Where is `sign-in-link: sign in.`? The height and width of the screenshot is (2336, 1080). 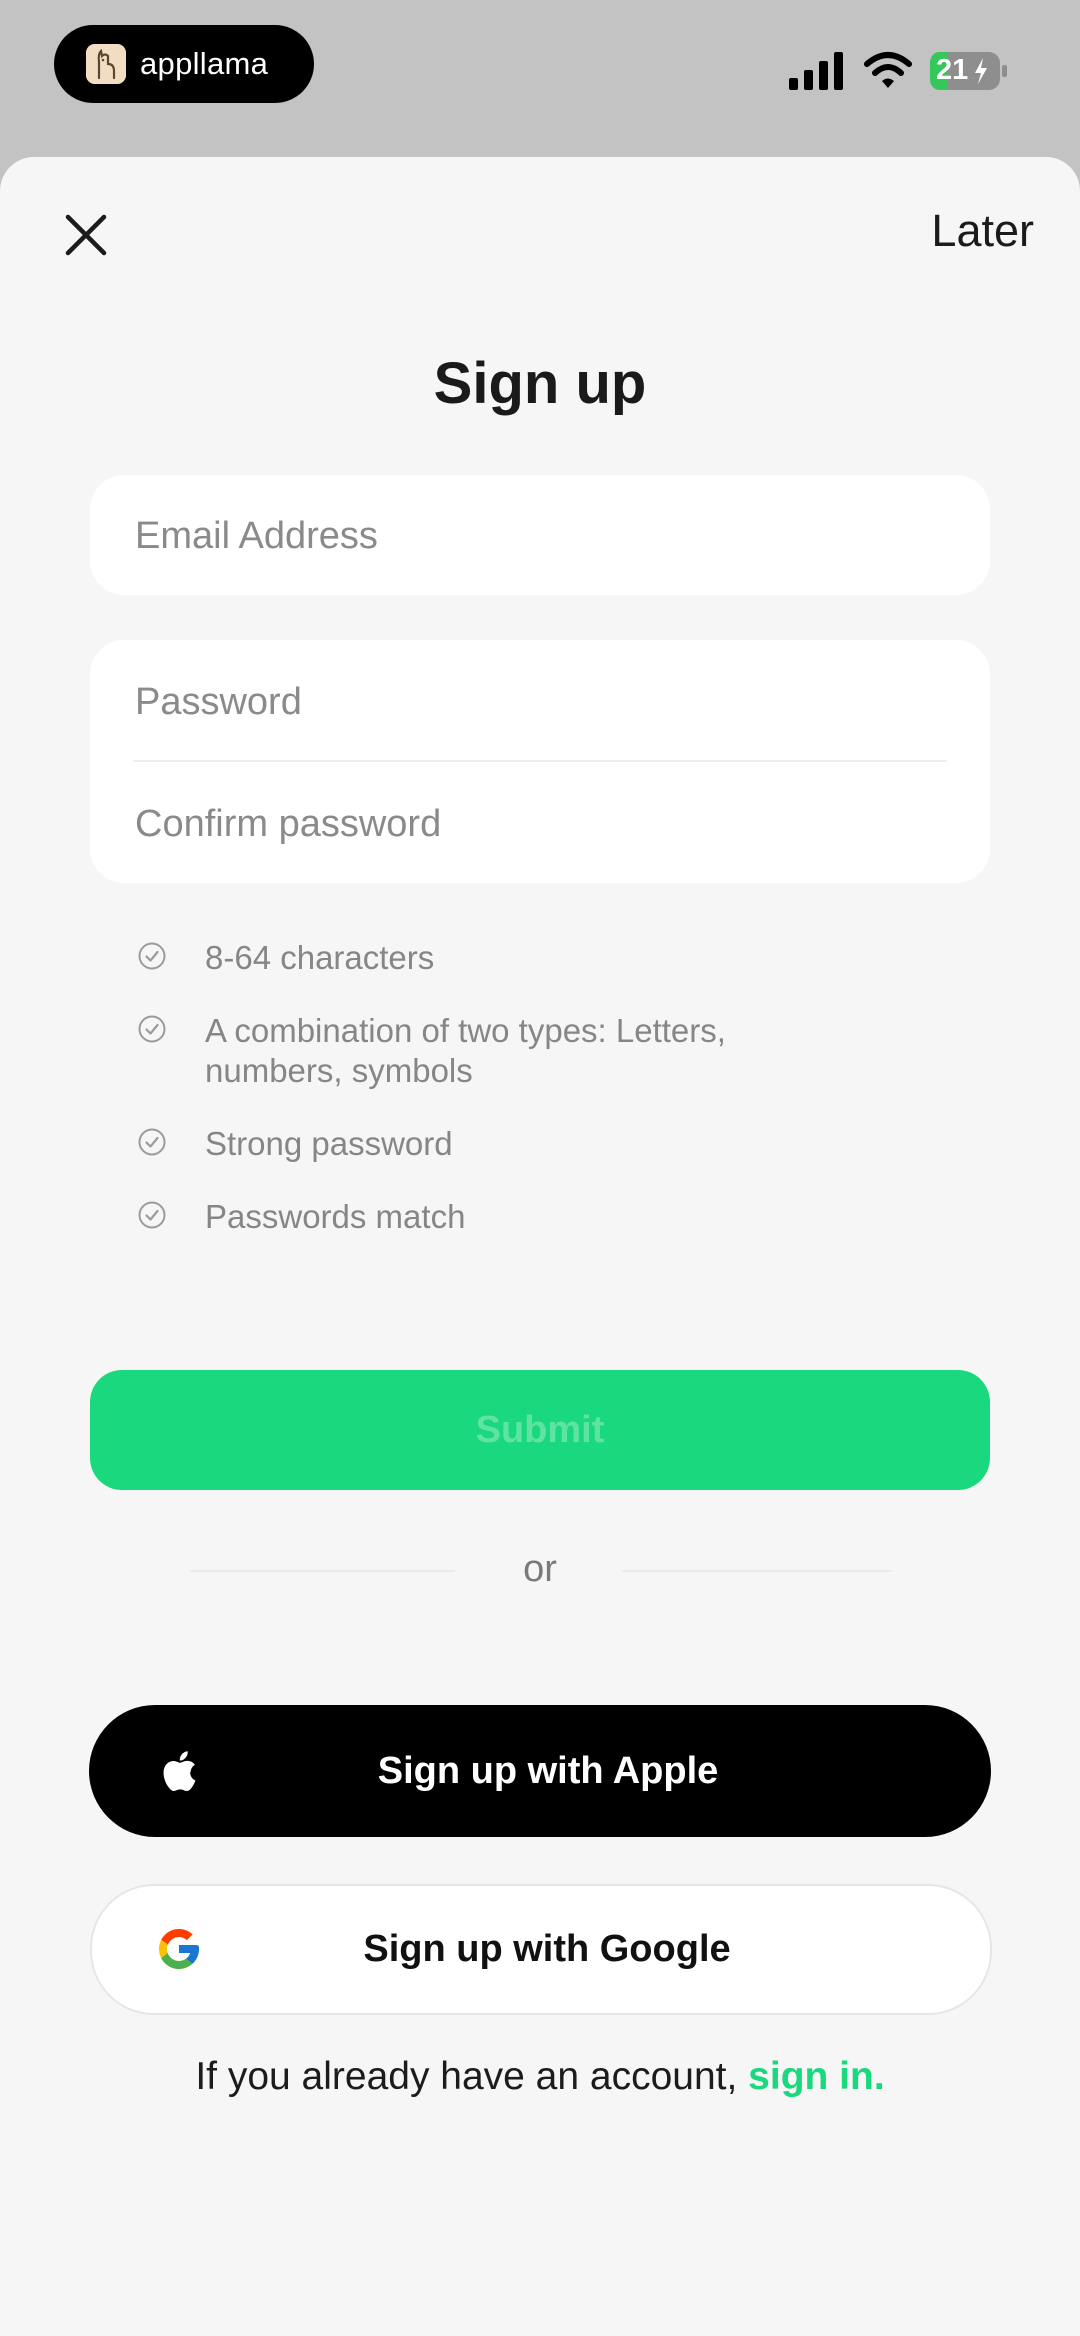 sign-in-link: sign in. is located at coordinates (816, 2076).